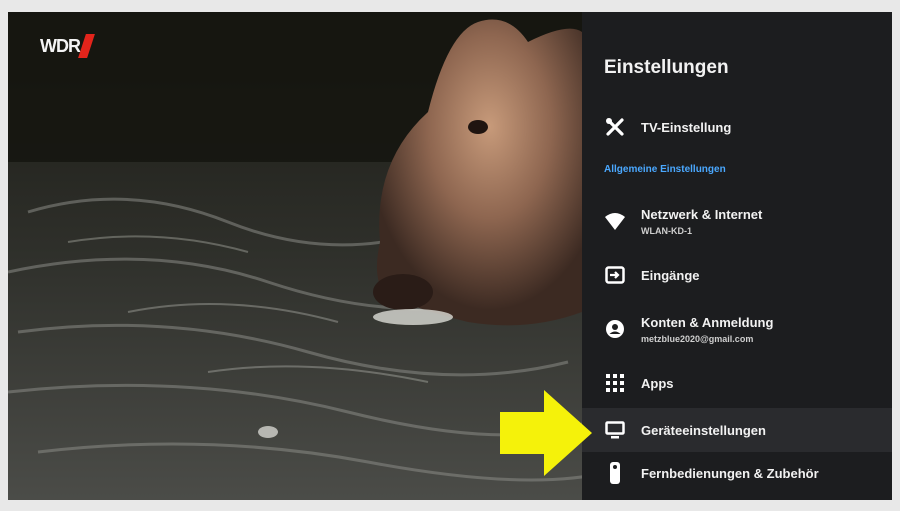 The width and height of the screenshot is (900, 511). Describe the element at coordinates (707, 322) in the screenshot. I see `settings-item-label: Konten & Anmeldung` at that location.